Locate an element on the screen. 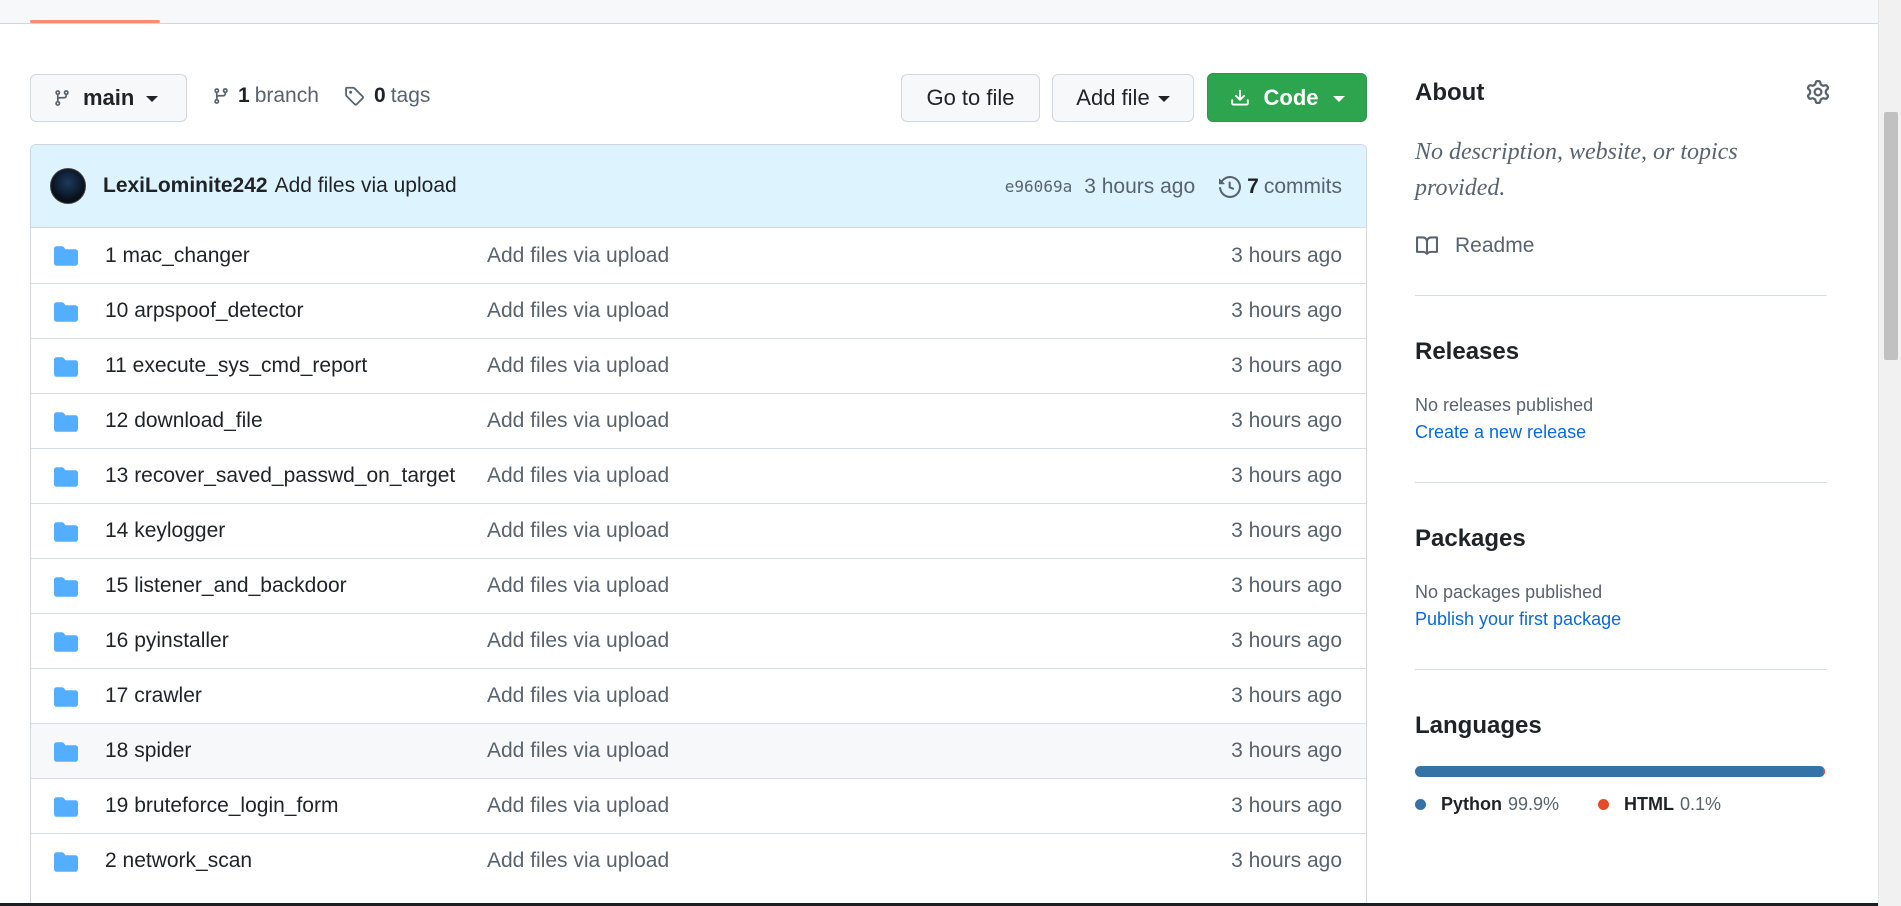 The width and height of the screenshot is (1901, 906). commit-sha-link: e96069a is located at coordinates (1038, 186).